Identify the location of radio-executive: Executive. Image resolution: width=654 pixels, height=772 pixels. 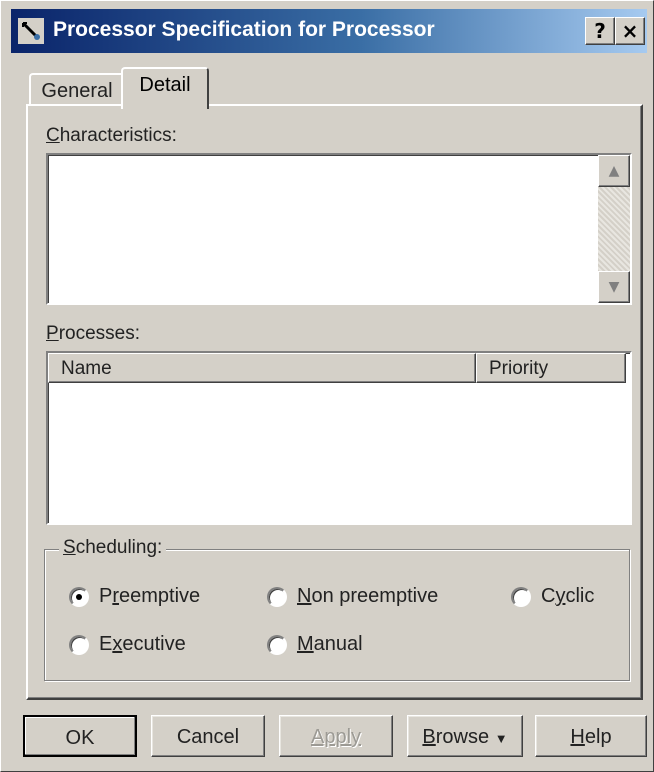
(127, 644).